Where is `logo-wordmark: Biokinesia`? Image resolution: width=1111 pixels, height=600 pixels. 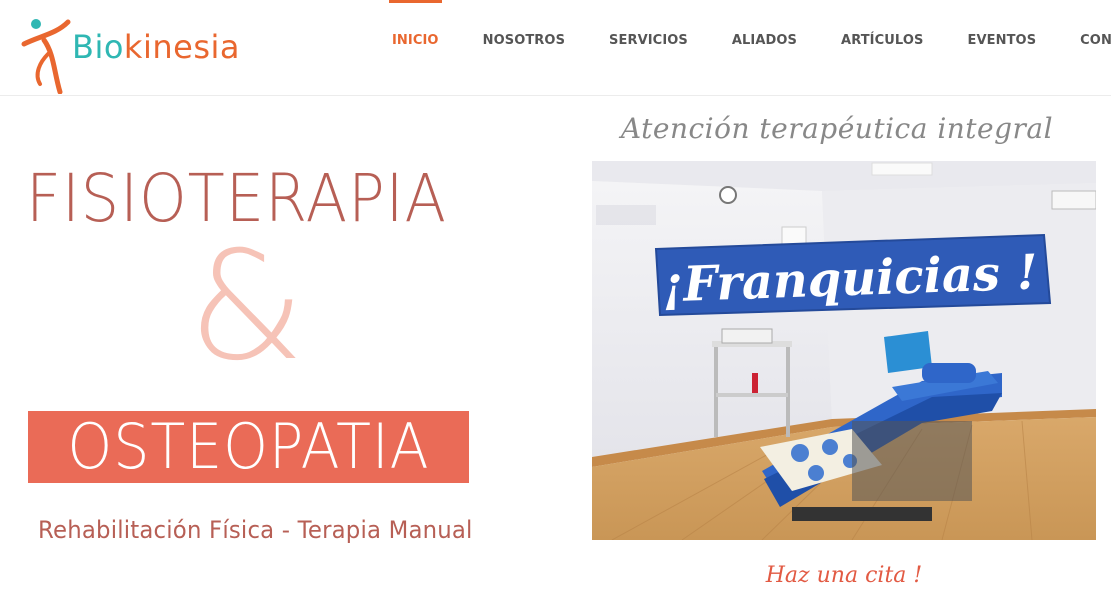 logo-wordmark: Biokinesia is located at coordinates (156, 47).